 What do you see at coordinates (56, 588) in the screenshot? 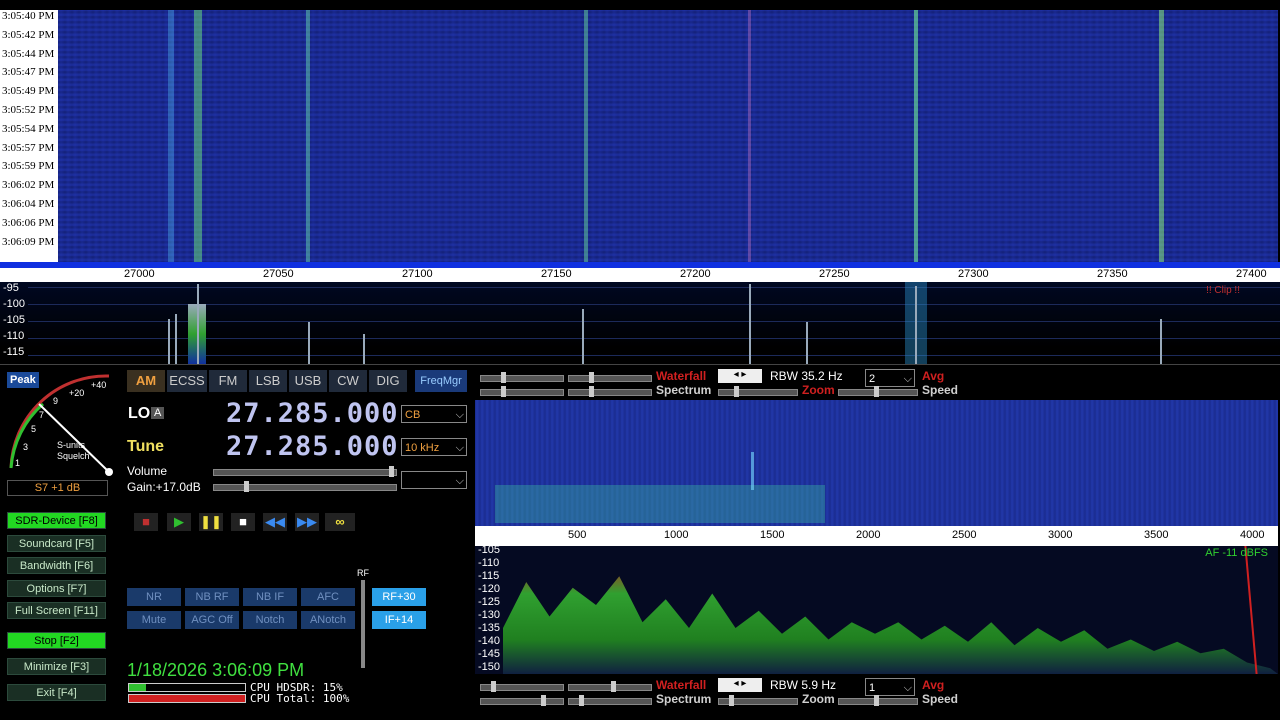
I see `options-button: Options [F7]` at bounding box center [56, 588].